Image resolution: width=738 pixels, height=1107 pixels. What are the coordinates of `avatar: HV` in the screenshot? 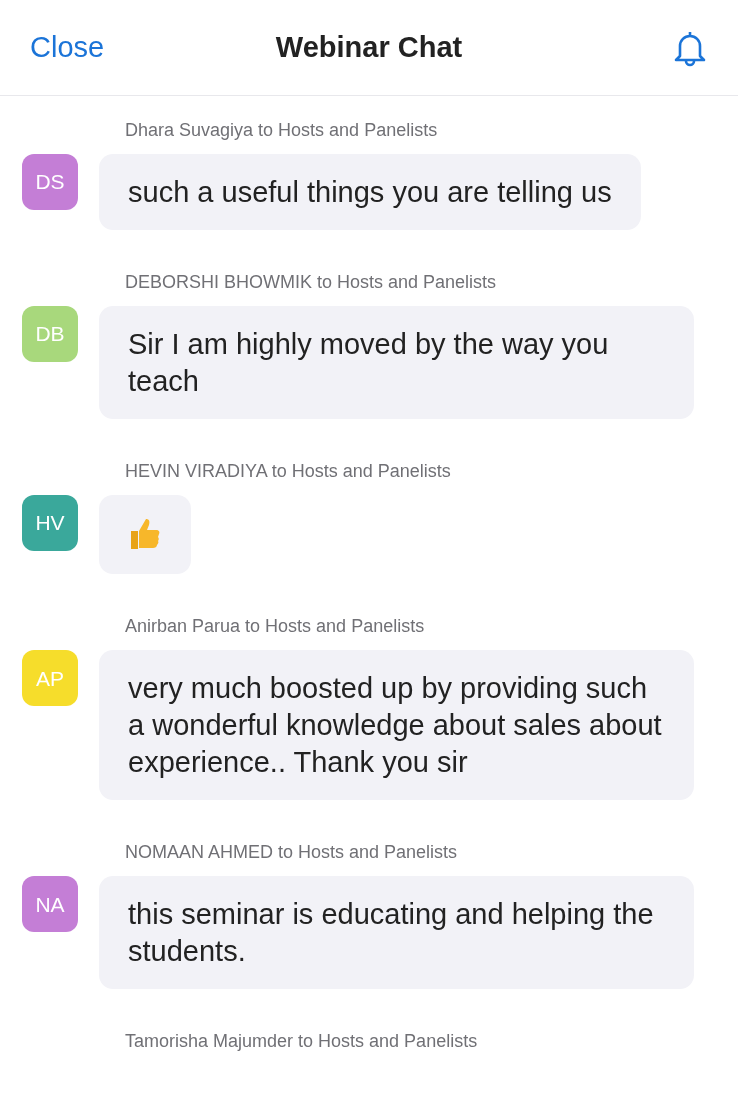 It's located at (50, 523).